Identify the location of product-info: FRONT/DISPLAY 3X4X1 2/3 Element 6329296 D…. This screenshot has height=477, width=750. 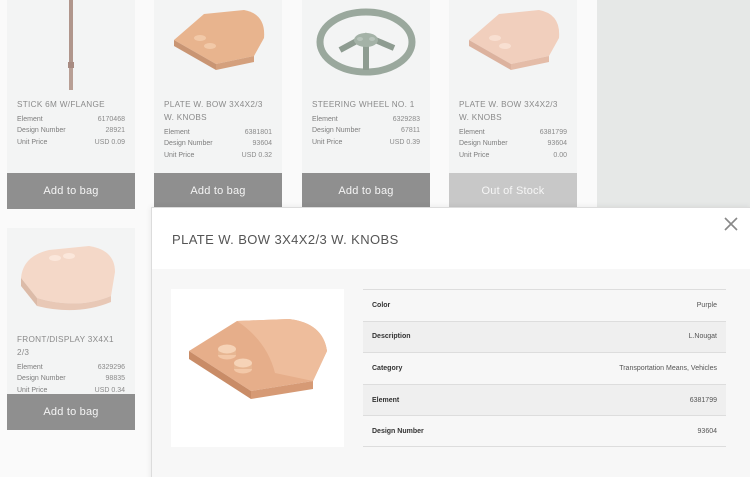
(71, 359).